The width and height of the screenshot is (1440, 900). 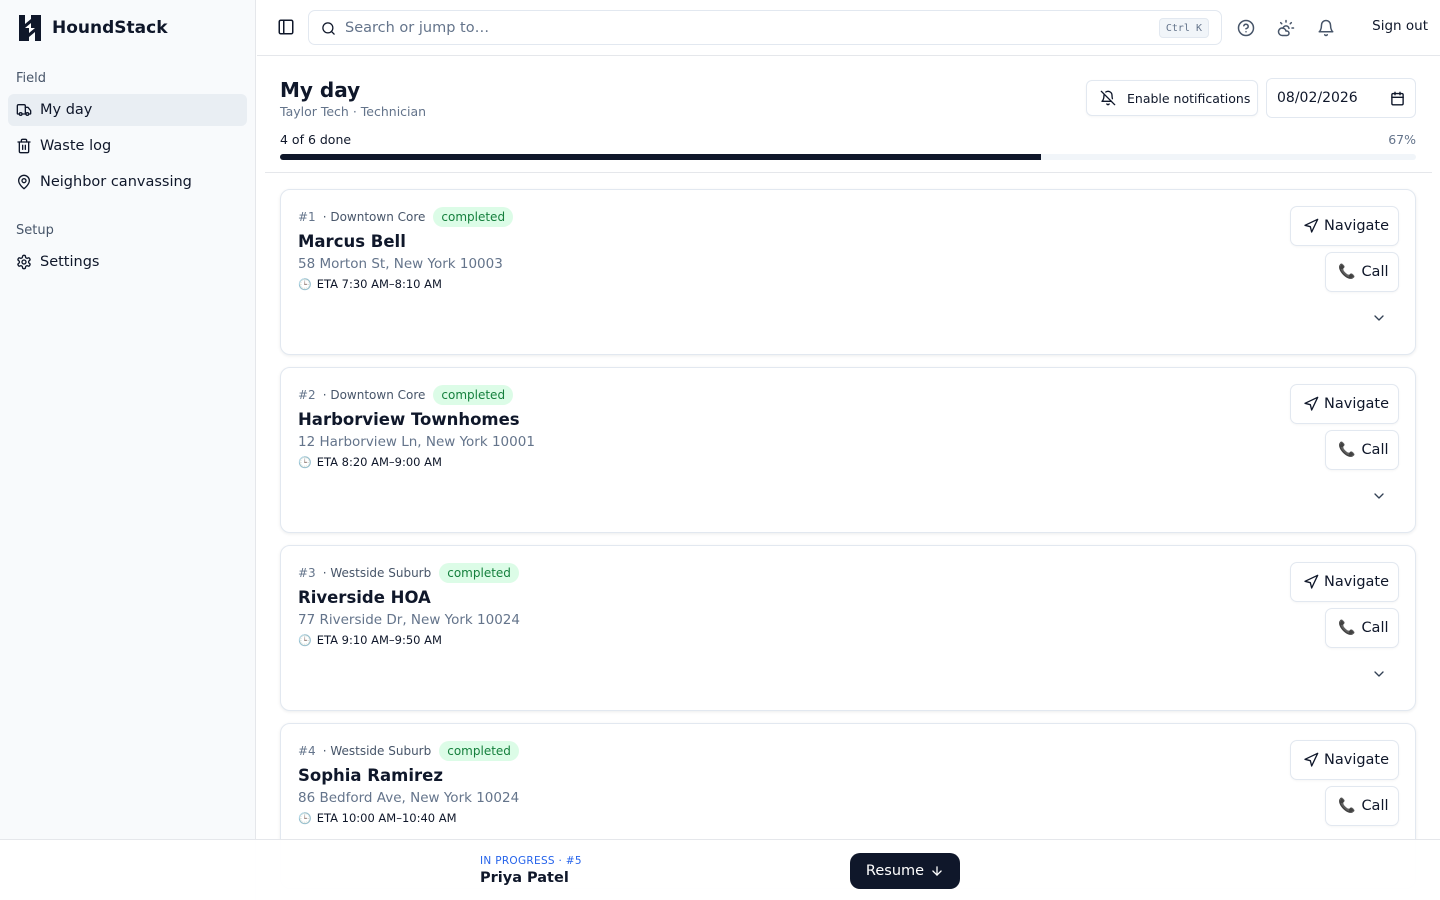 I want to click on arrow-down-icon, so click(x=937, y=871).